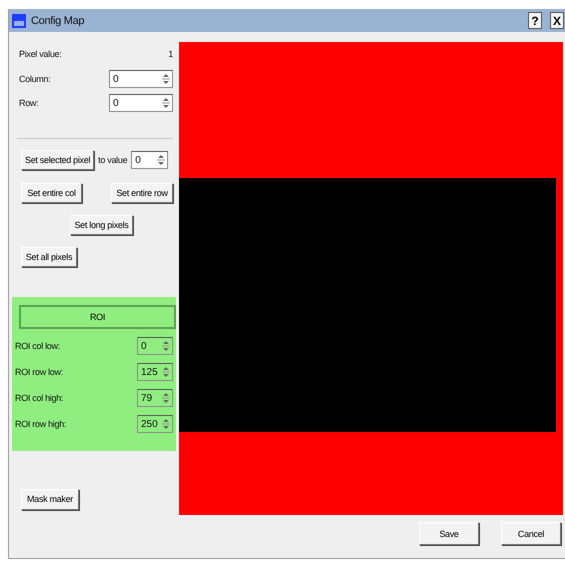 The width and height of the screenshot is (565, 562). What do you see at coordinates (535, 20) in the screenshot?
I see `help-button: ?` at bounding box center [535, 20].